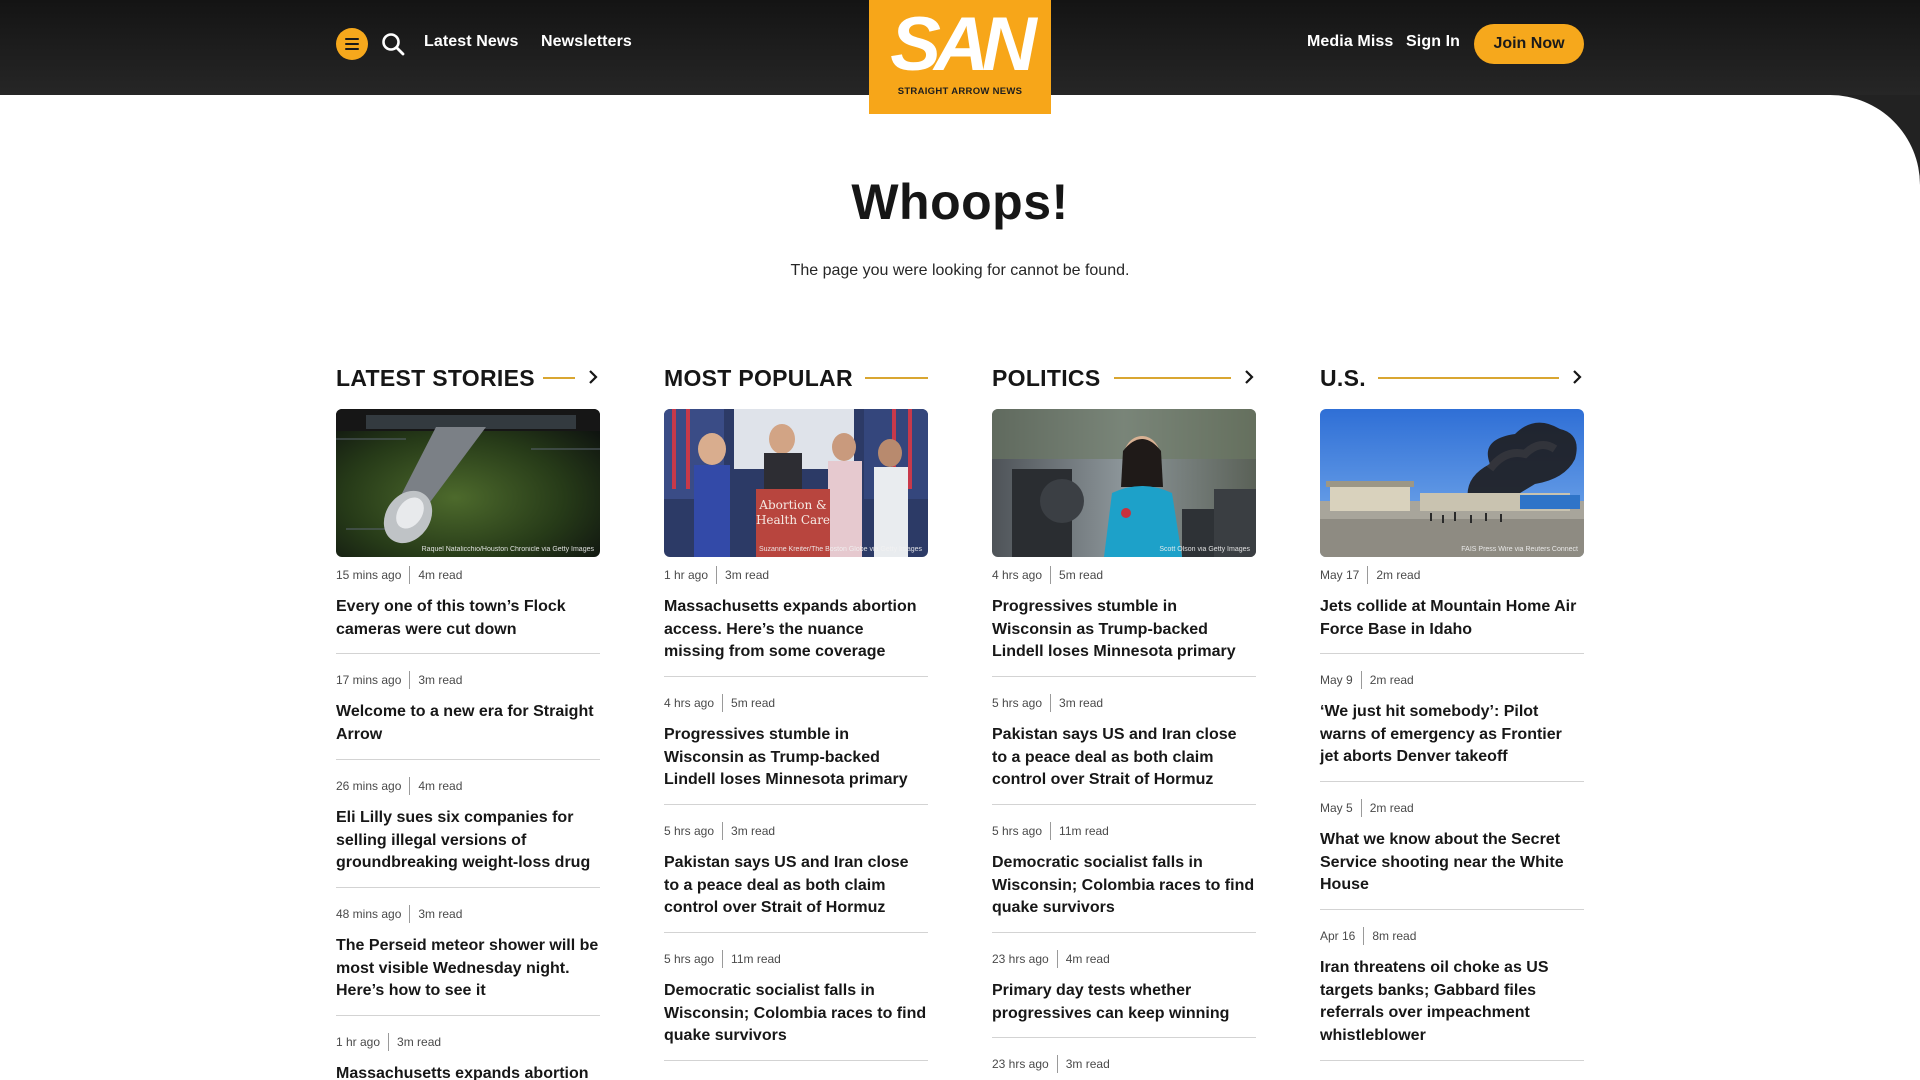 The image size is (1920, 1080). I want to click on story-time: 17 mins ago, so click(369, 680).